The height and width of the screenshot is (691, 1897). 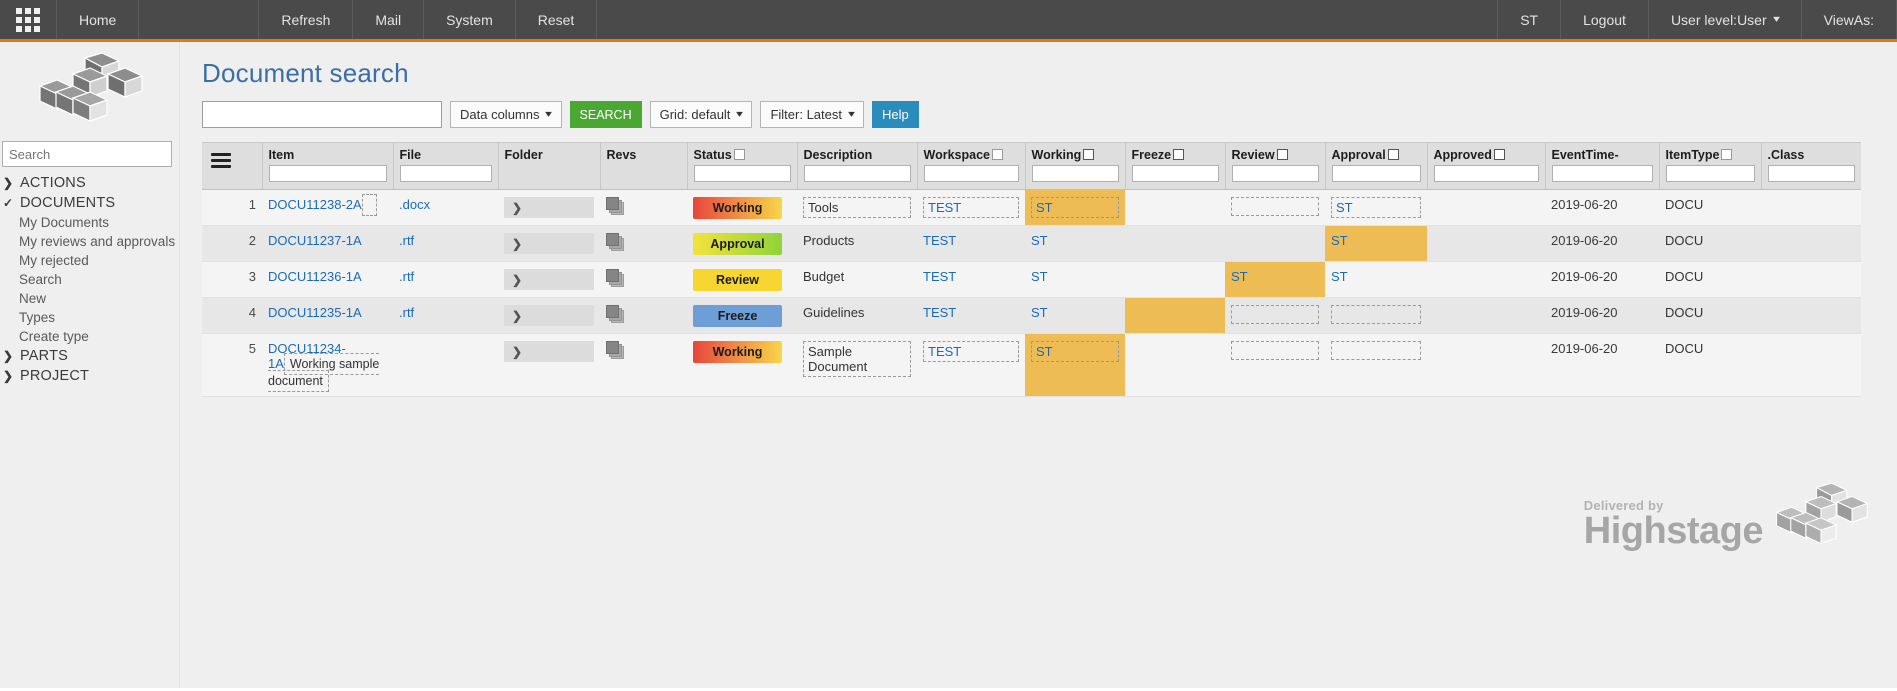 I want to click on filter-workspace, so click(x=971, y=173).